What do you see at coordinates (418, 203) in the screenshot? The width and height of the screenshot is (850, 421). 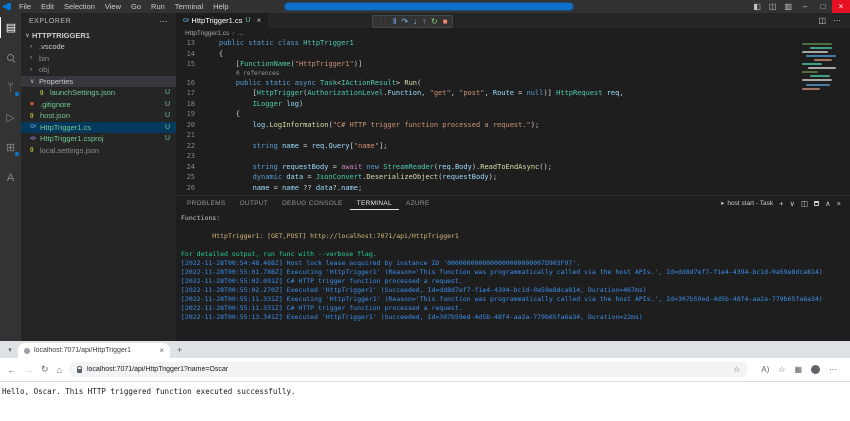 I see `panel-tab-azure: AZURE` at bounding box center [418, 203].